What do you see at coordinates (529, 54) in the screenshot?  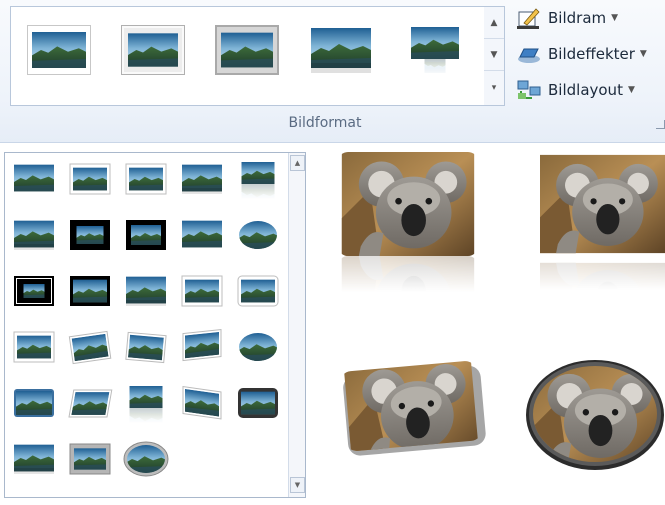 I see `picture-effects-icon` at bounding box center [529, 54].